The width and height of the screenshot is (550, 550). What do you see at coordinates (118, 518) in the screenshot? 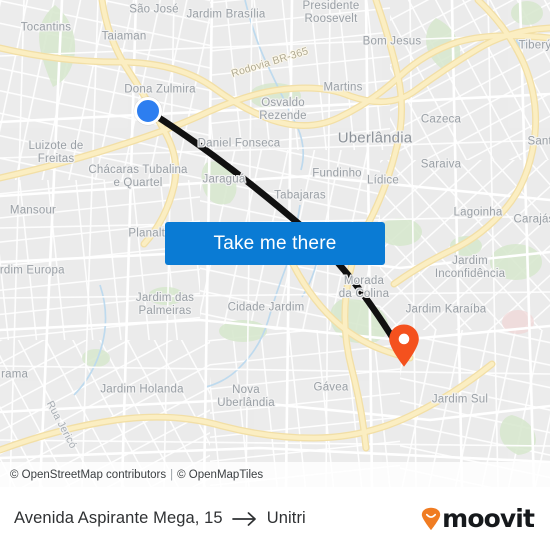
I see `route-origin-label: Avenida Aspirante Mega, 15` at bounding box center [118, 518].